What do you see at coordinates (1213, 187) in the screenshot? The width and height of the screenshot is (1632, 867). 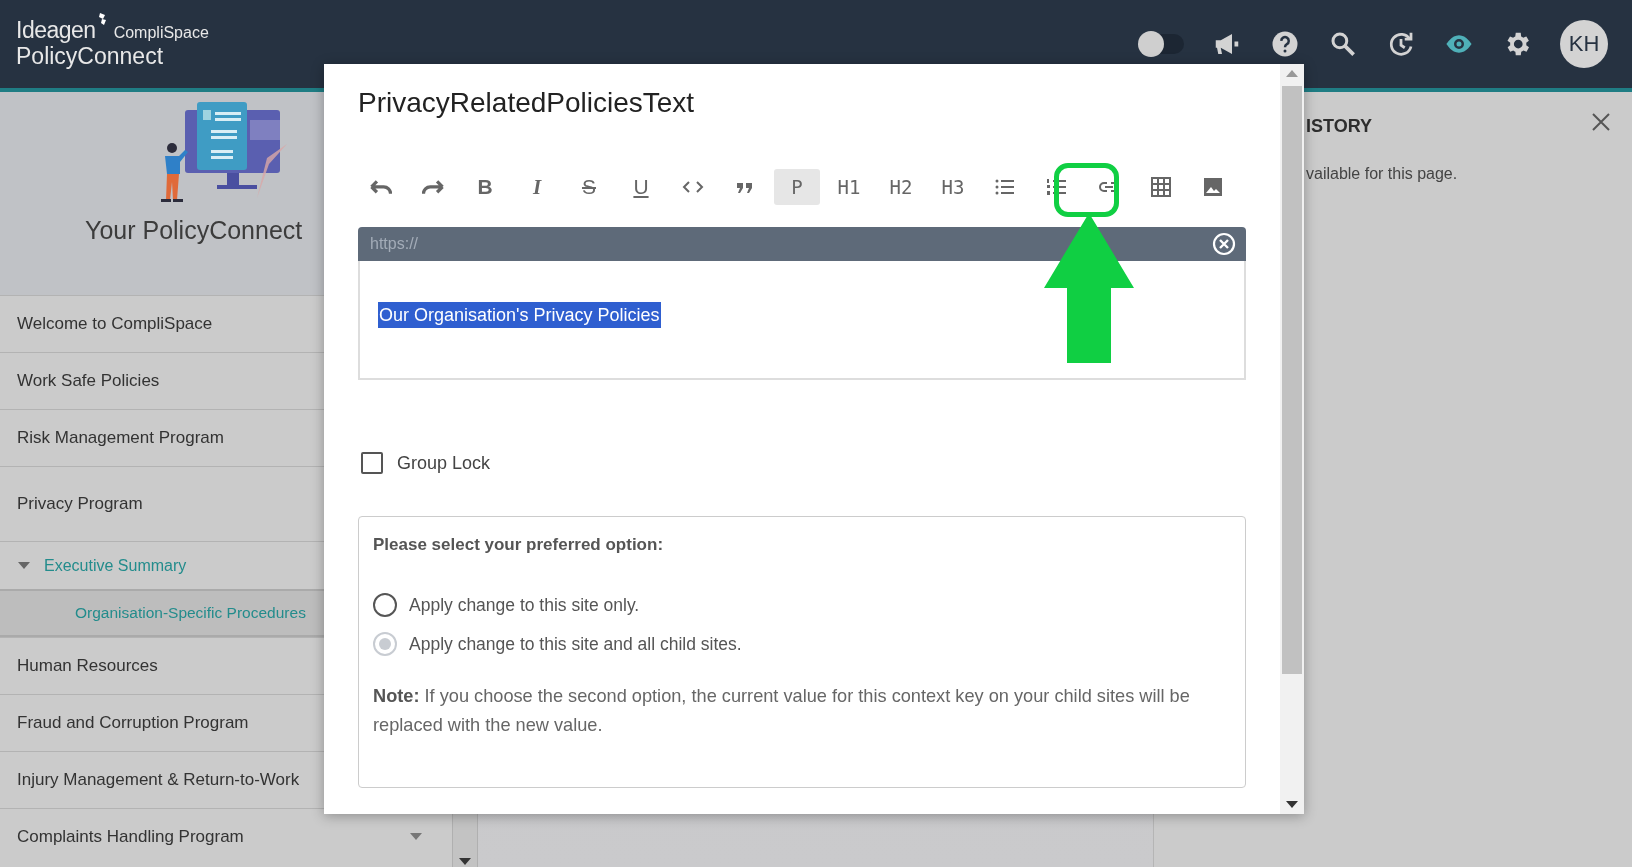 I see `image-icon` at bounding box center [1213, 187].